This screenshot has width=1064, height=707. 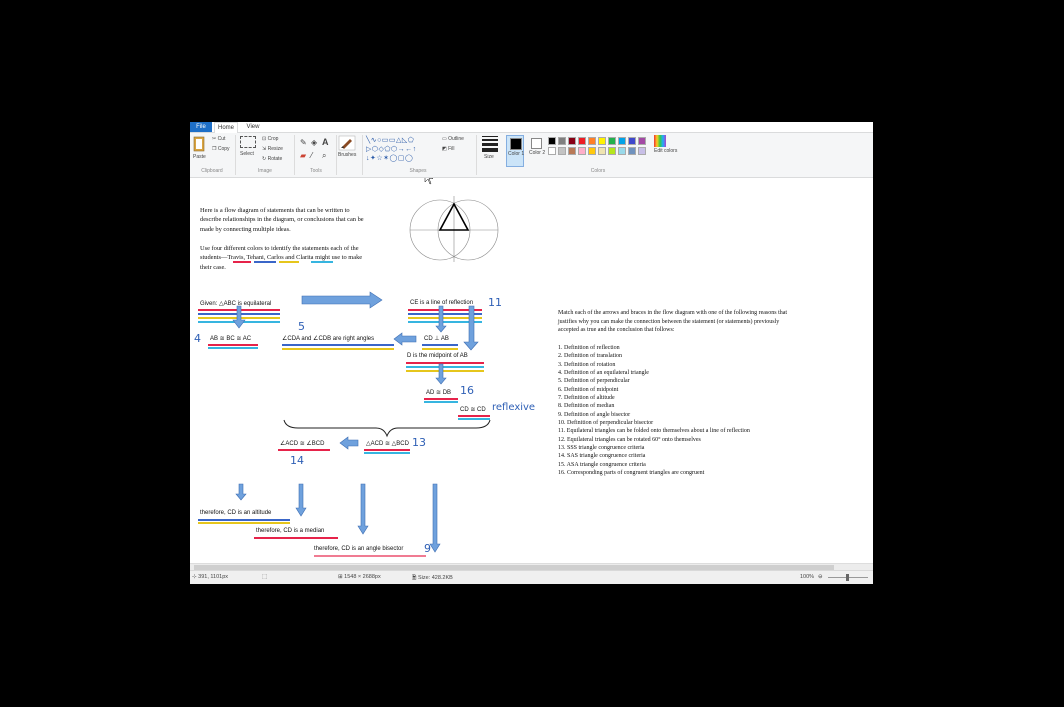 I want to click on size-lines-icon, so click(x=490, y=144).